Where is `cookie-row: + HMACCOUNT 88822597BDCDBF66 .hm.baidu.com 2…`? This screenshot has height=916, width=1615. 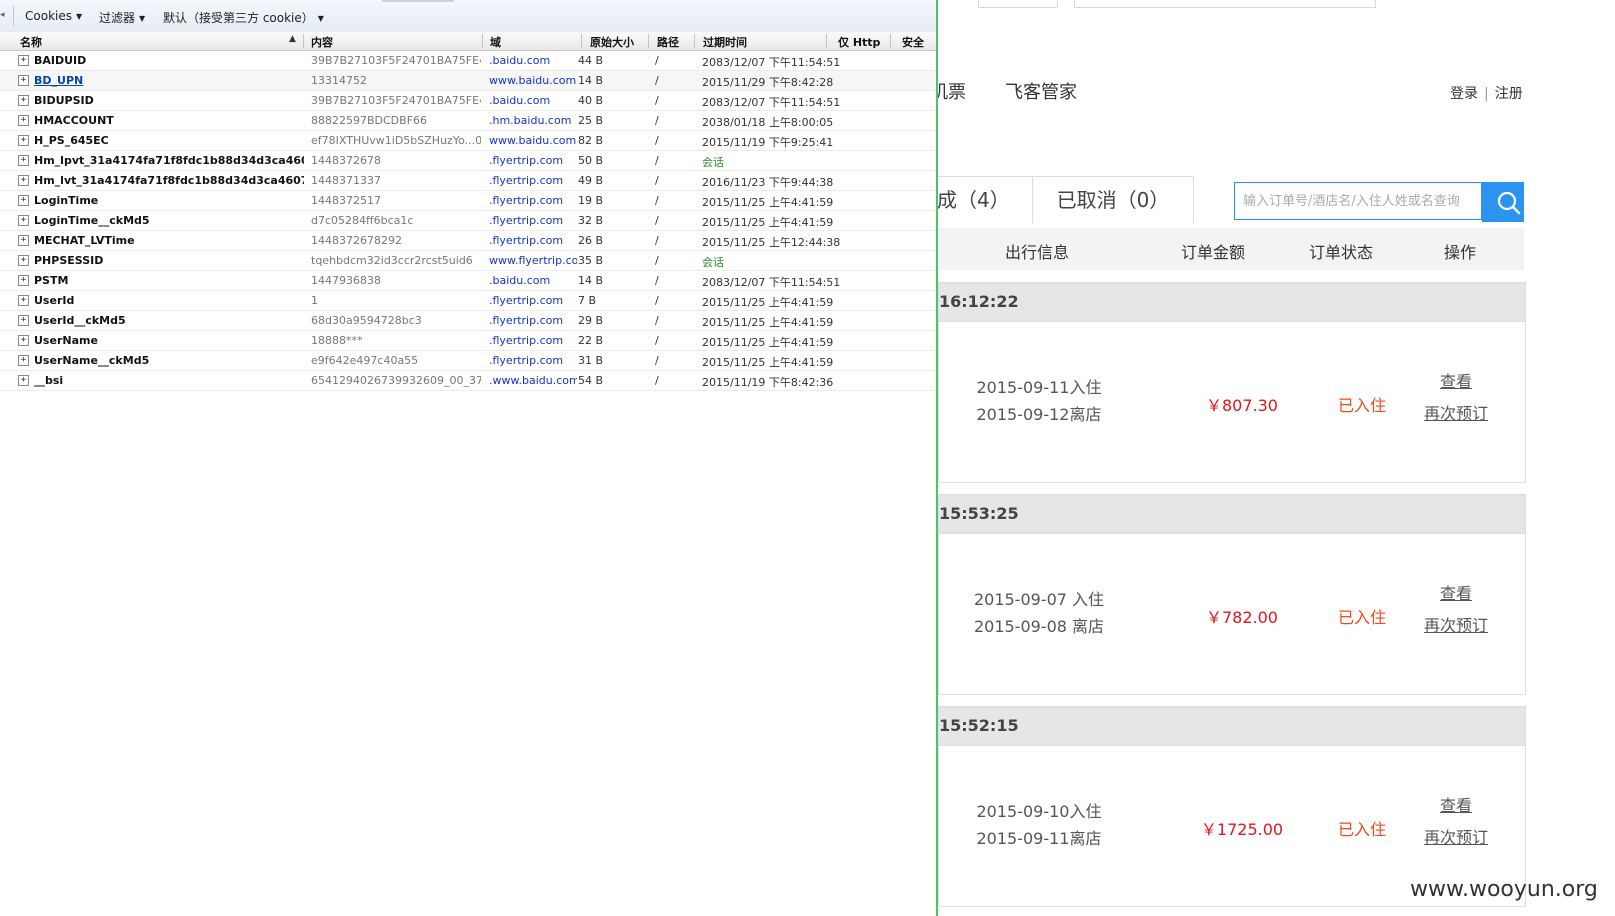
cookie-row: + HMACCOUNT 88822597BDCDBF66 .hm.baidu.com 2… is located at coordinates (468, 121).